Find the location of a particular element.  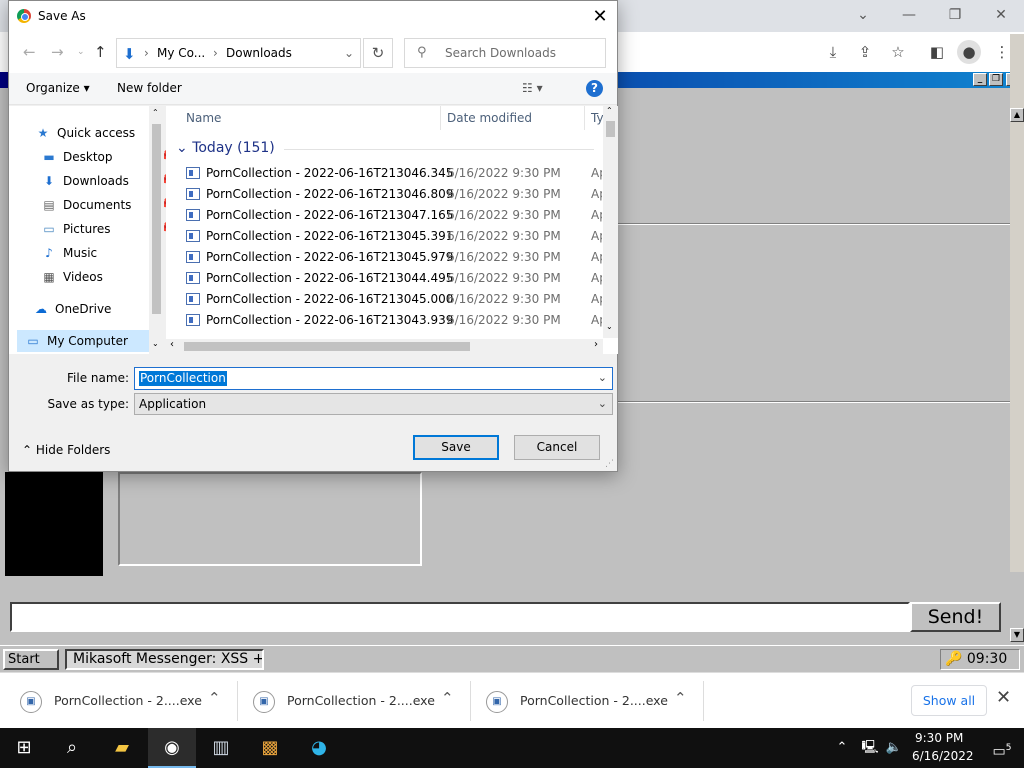

breadcrumb-item: Downloads is located at coordinates (259, 53).